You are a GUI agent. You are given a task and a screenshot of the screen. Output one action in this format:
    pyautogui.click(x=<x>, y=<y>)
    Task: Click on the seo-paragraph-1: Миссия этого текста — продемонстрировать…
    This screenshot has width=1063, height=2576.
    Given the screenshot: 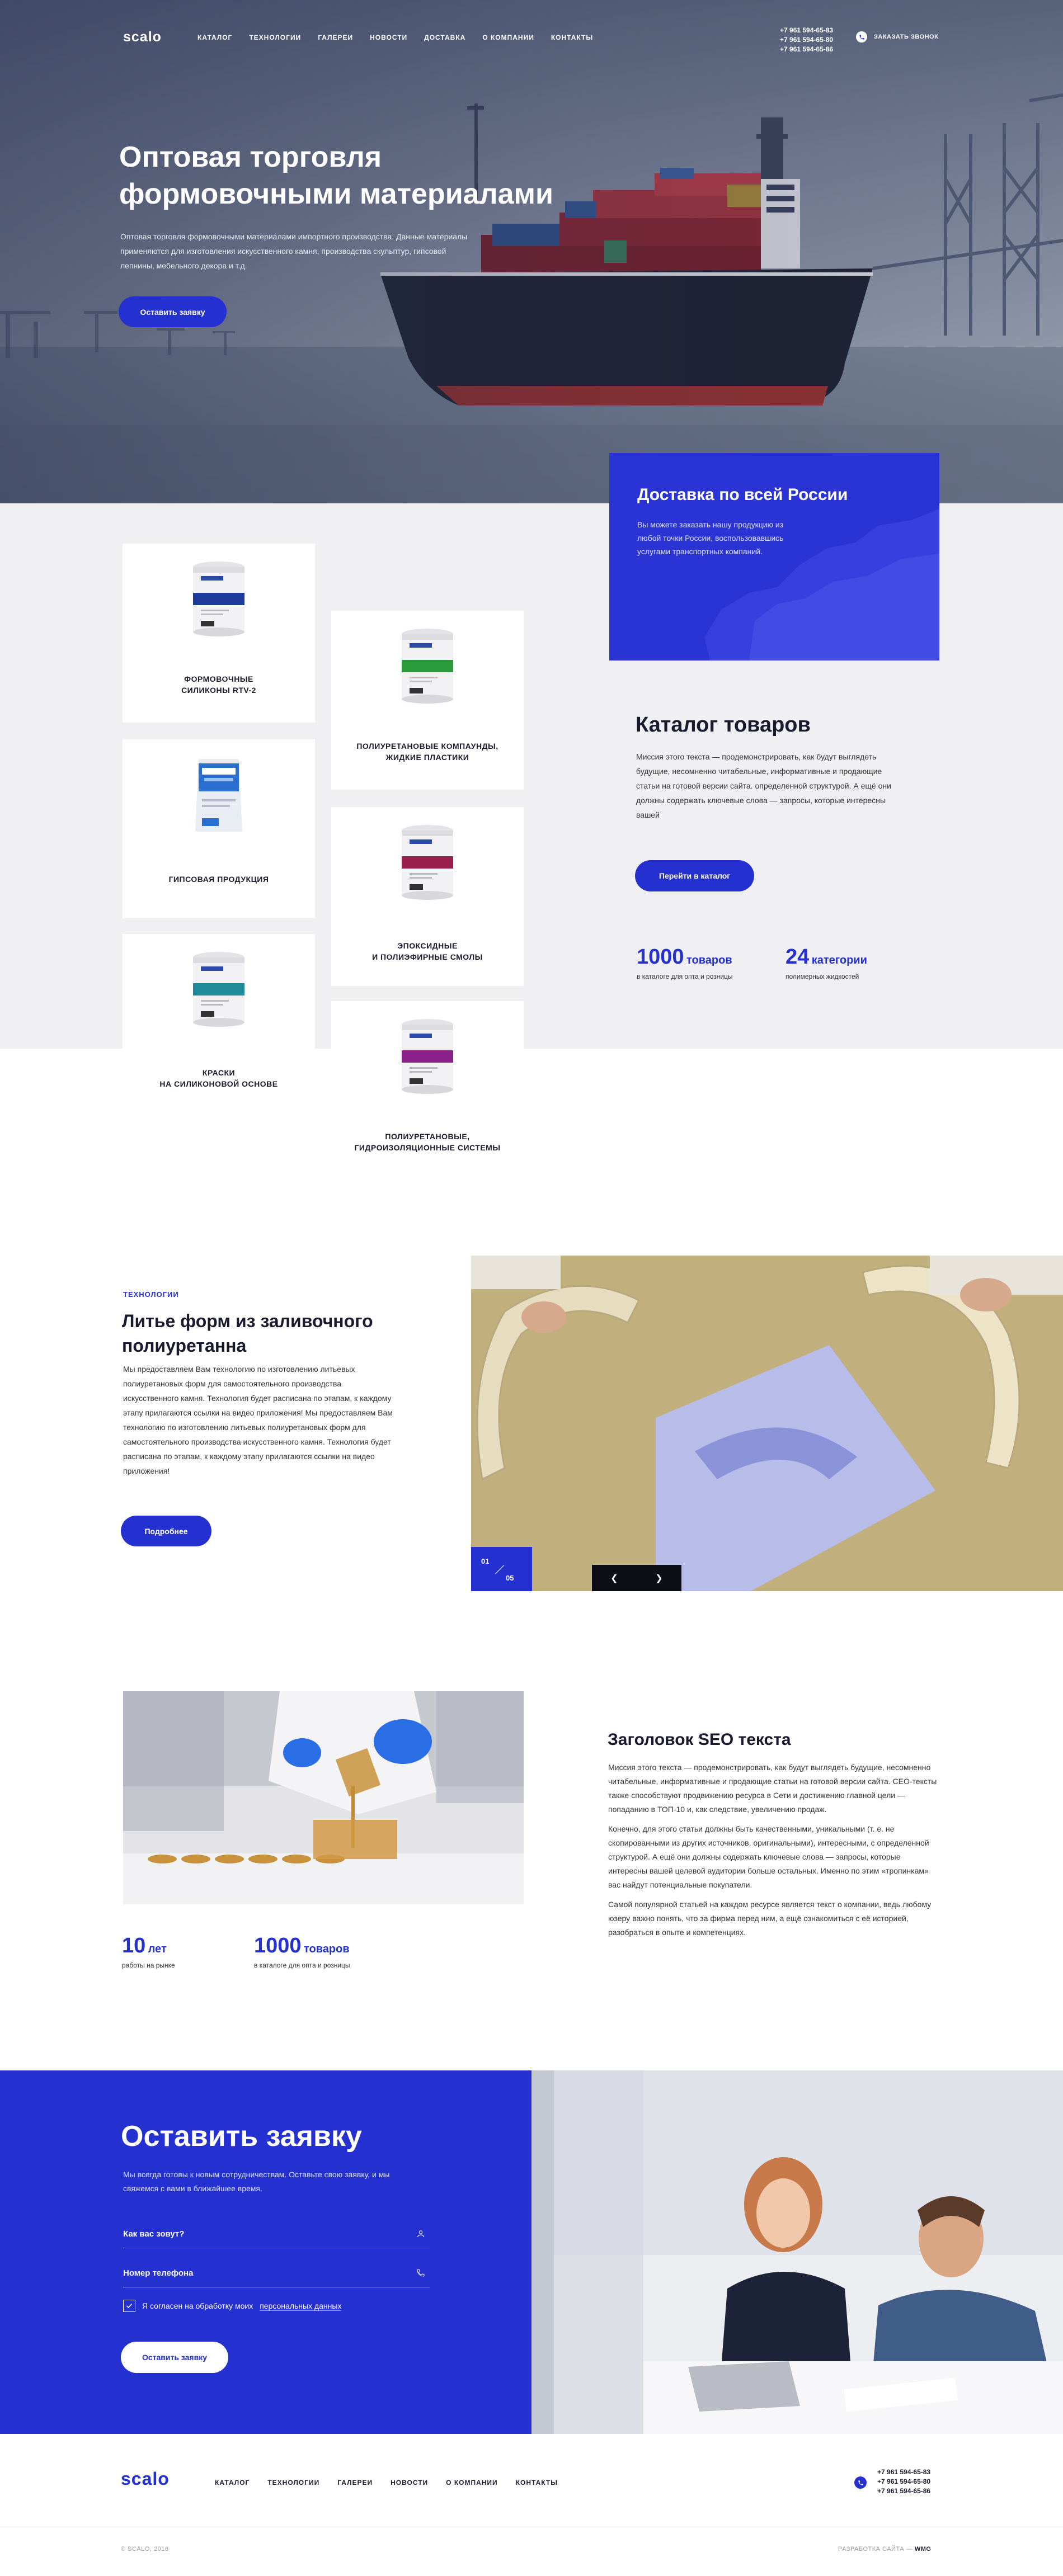 What is the action you would take?
    pyautogui.click(x=772, y=1788)
    